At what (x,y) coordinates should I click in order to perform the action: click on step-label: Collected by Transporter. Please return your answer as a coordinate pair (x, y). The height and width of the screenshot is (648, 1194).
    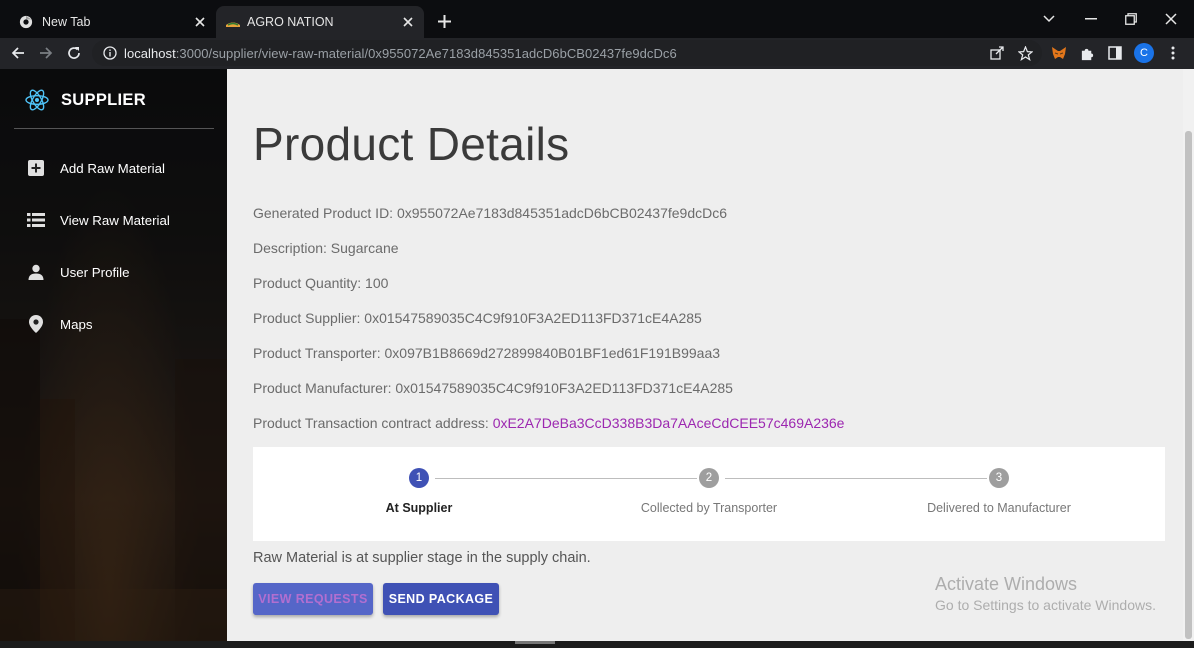
    Looking at the image, I should click on (709, 508).